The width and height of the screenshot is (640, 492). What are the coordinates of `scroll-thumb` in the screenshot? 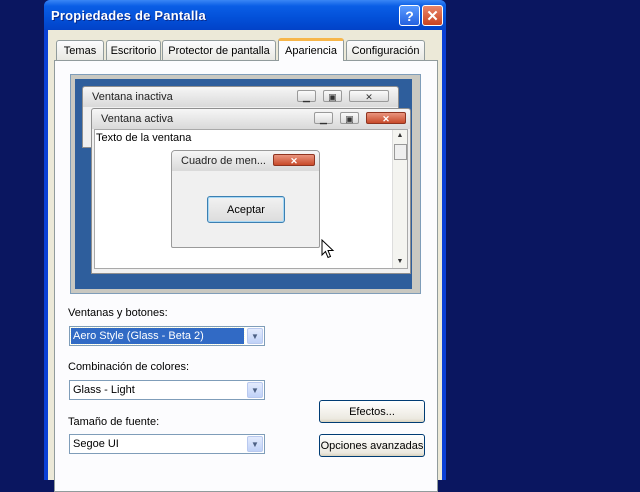 It's located at (400, 152).